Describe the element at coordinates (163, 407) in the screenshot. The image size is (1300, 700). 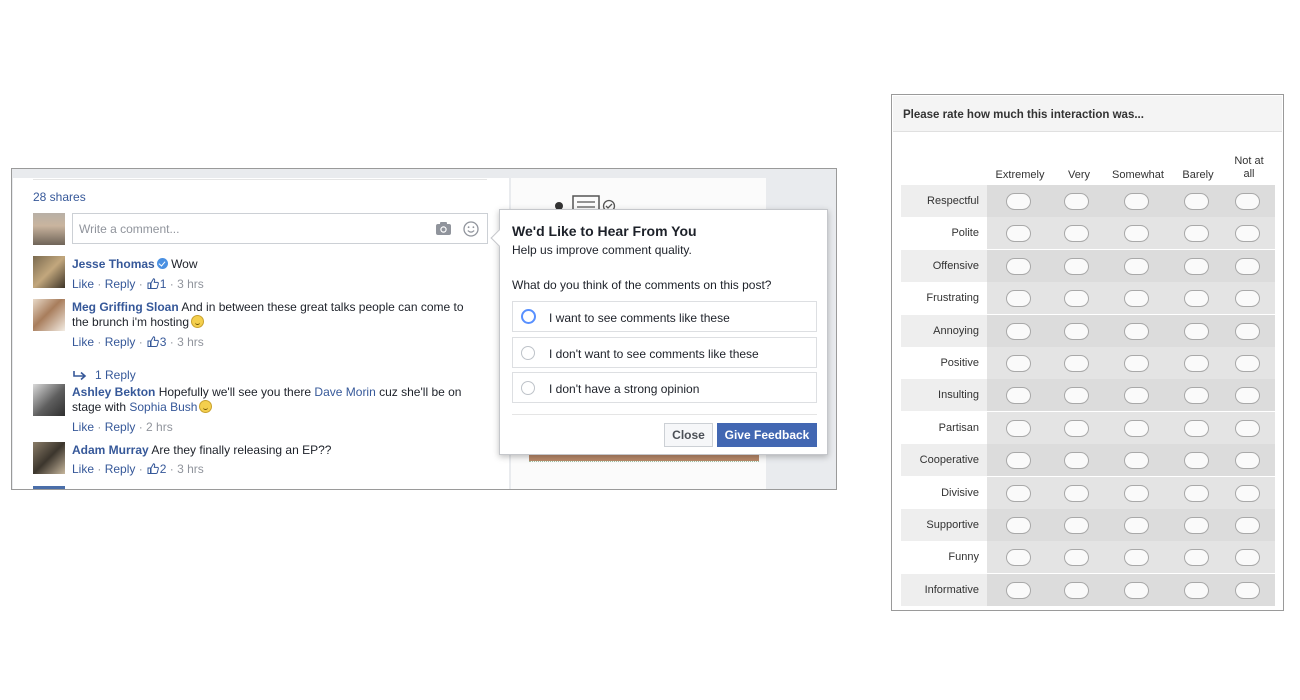
I see `mention-link: Sophia Bush` at that location.